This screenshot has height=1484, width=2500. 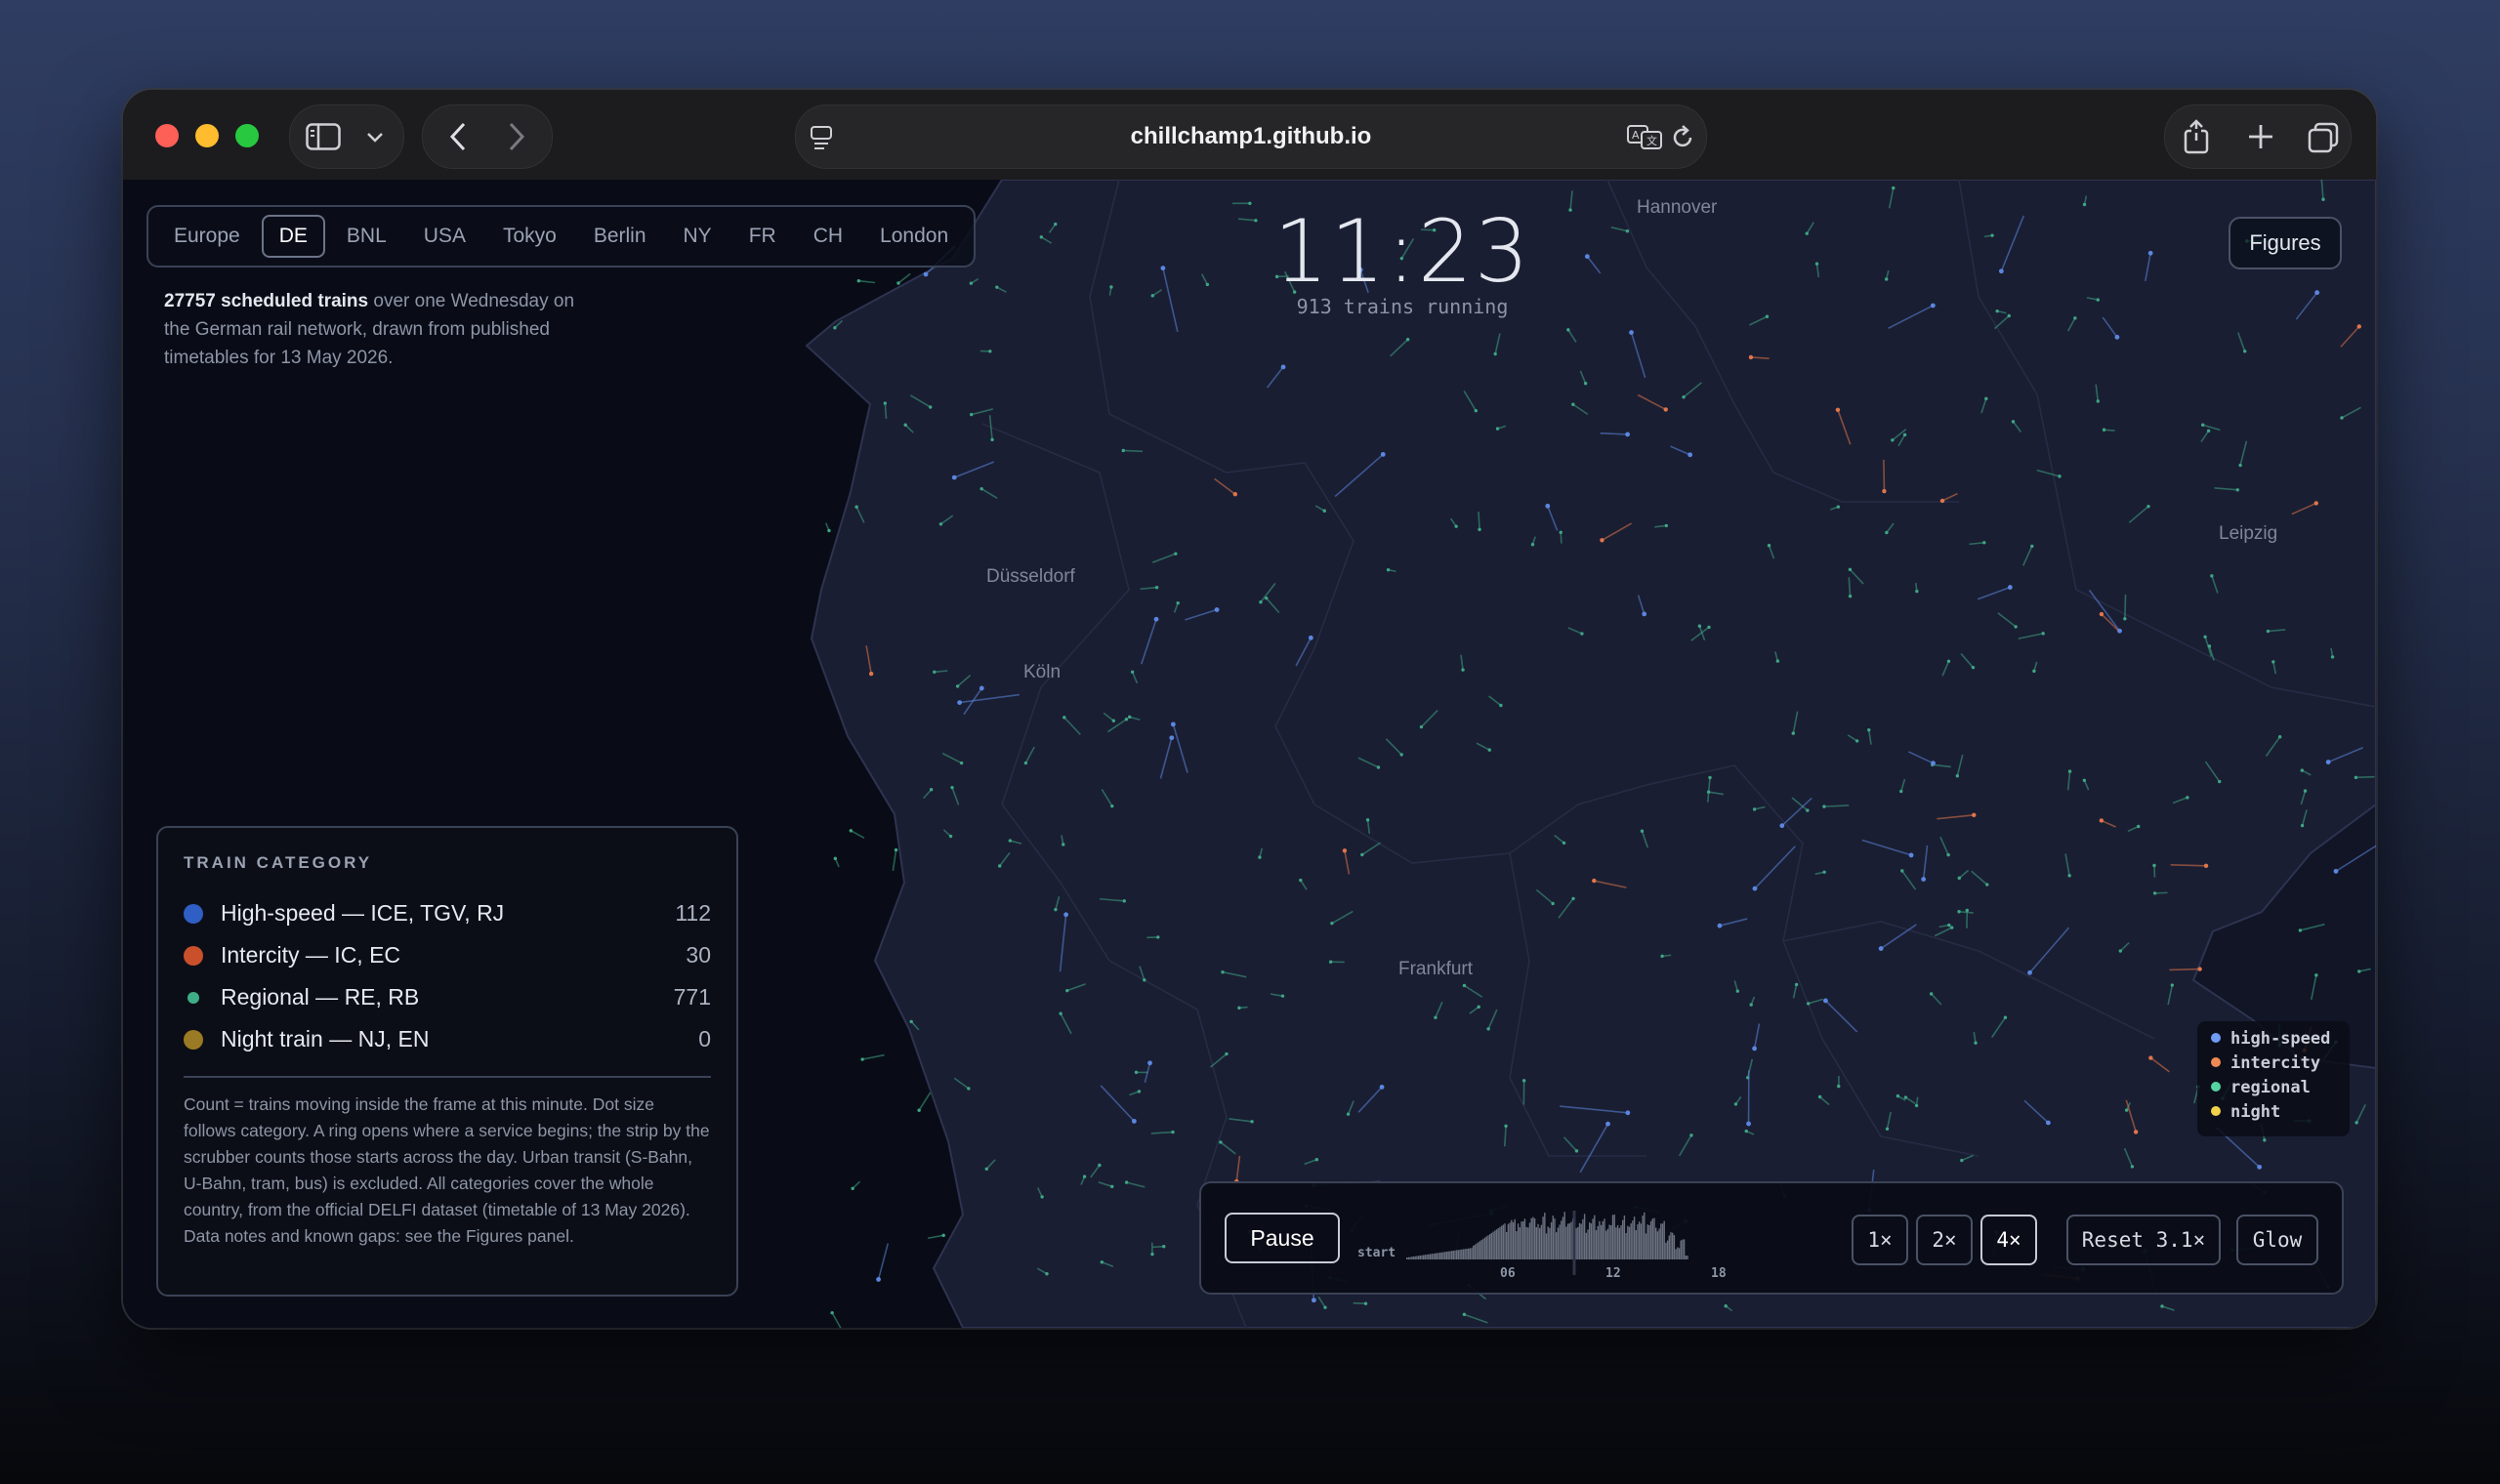 What do you see at coordinates (2260, 137) in the screenshot?
I see `new-tab-icon` at bounding box center [2260, 137].